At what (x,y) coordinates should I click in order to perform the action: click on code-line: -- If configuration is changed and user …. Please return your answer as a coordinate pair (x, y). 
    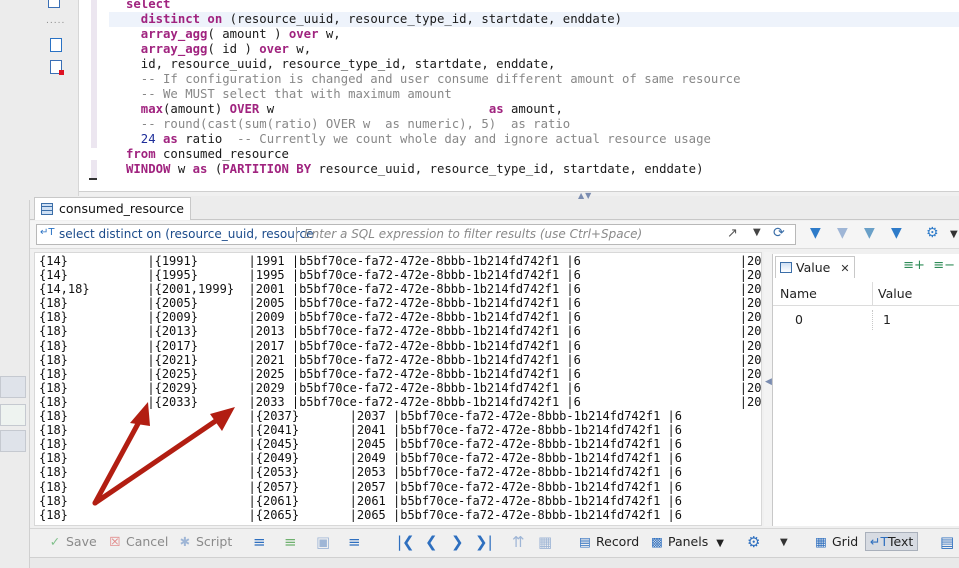
    Looking at the image, I should click on (433, 79).